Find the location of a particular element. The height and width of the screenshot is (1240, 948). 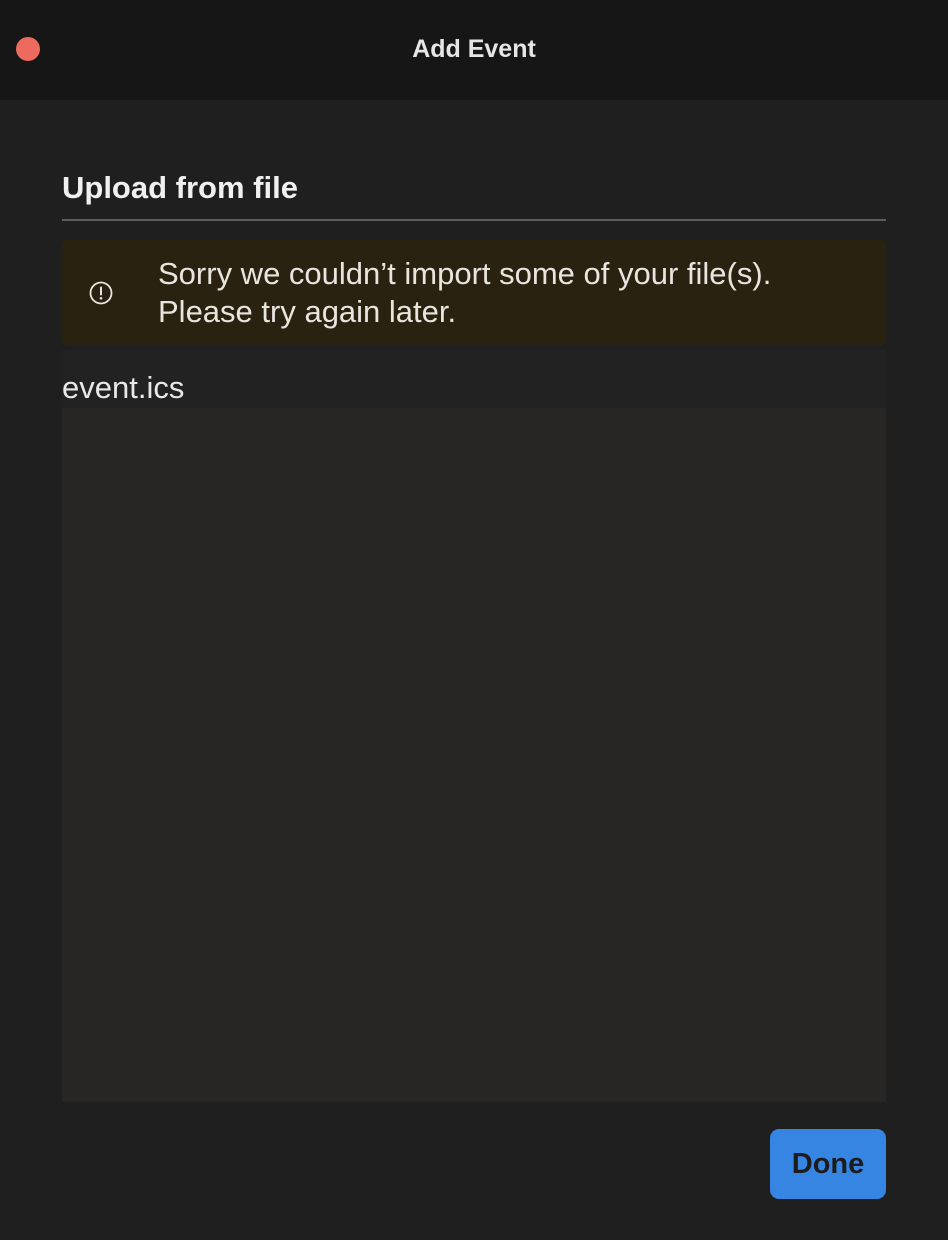

window-title: Add Event is located at coordinates (474, 49).